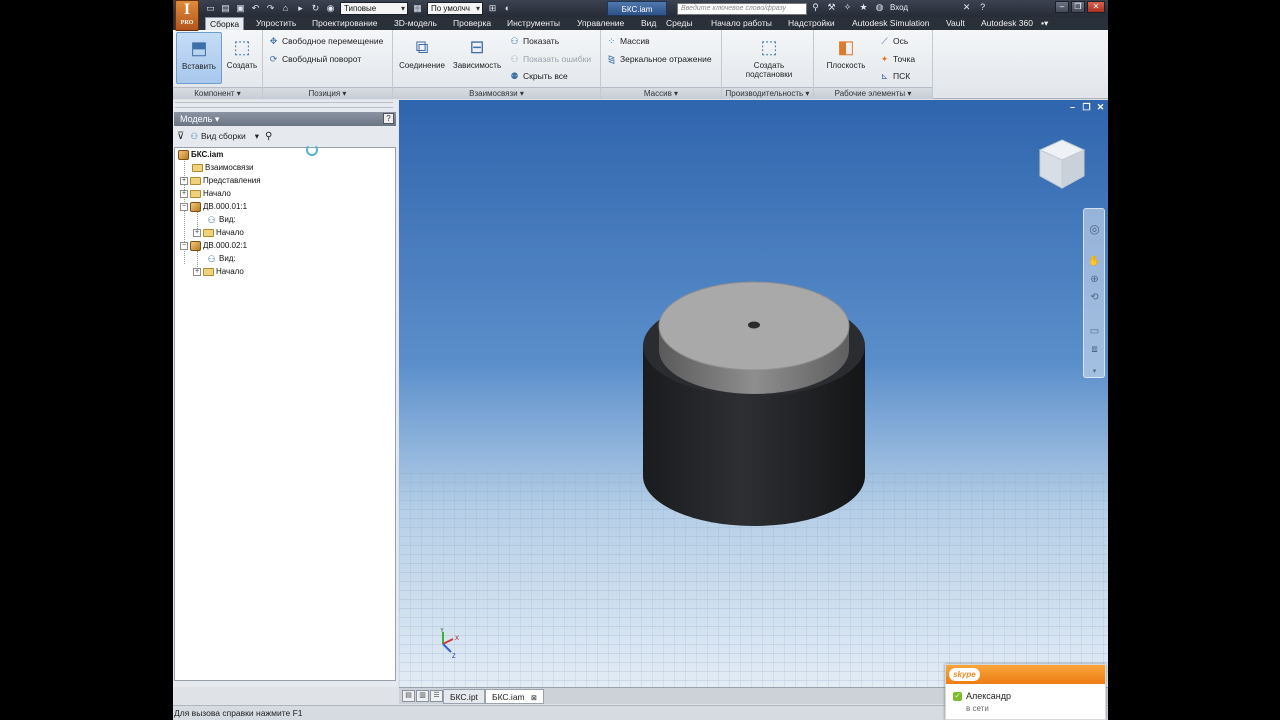 This screenshot has height=720, width=1280. Describe the element at coordinates (270, 8) in the screenshot. I see `redo-icon: ↷` at that location.